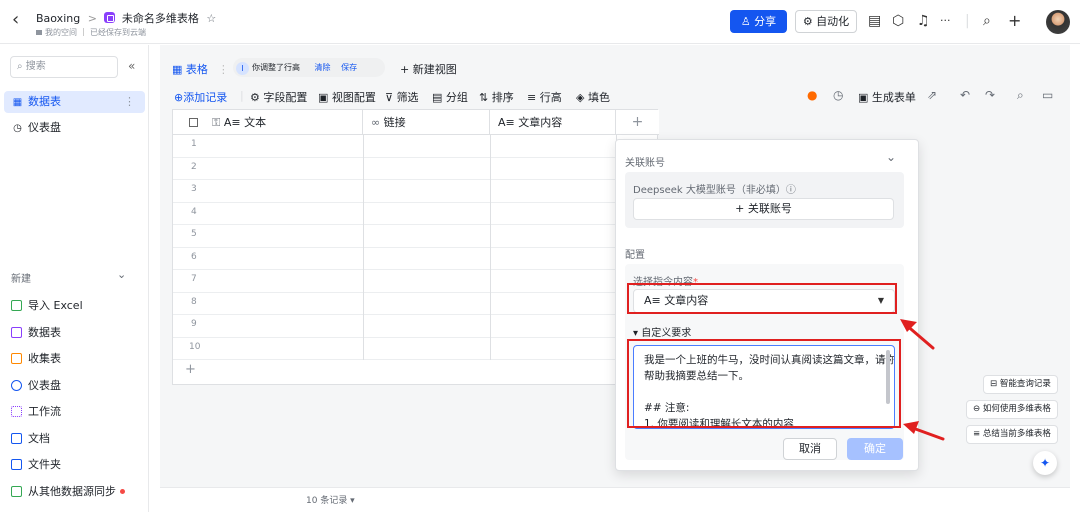 This screenshot has height=512, width=1080. I want to click on row-height-button: ≡ 行高, so click(544, 97).